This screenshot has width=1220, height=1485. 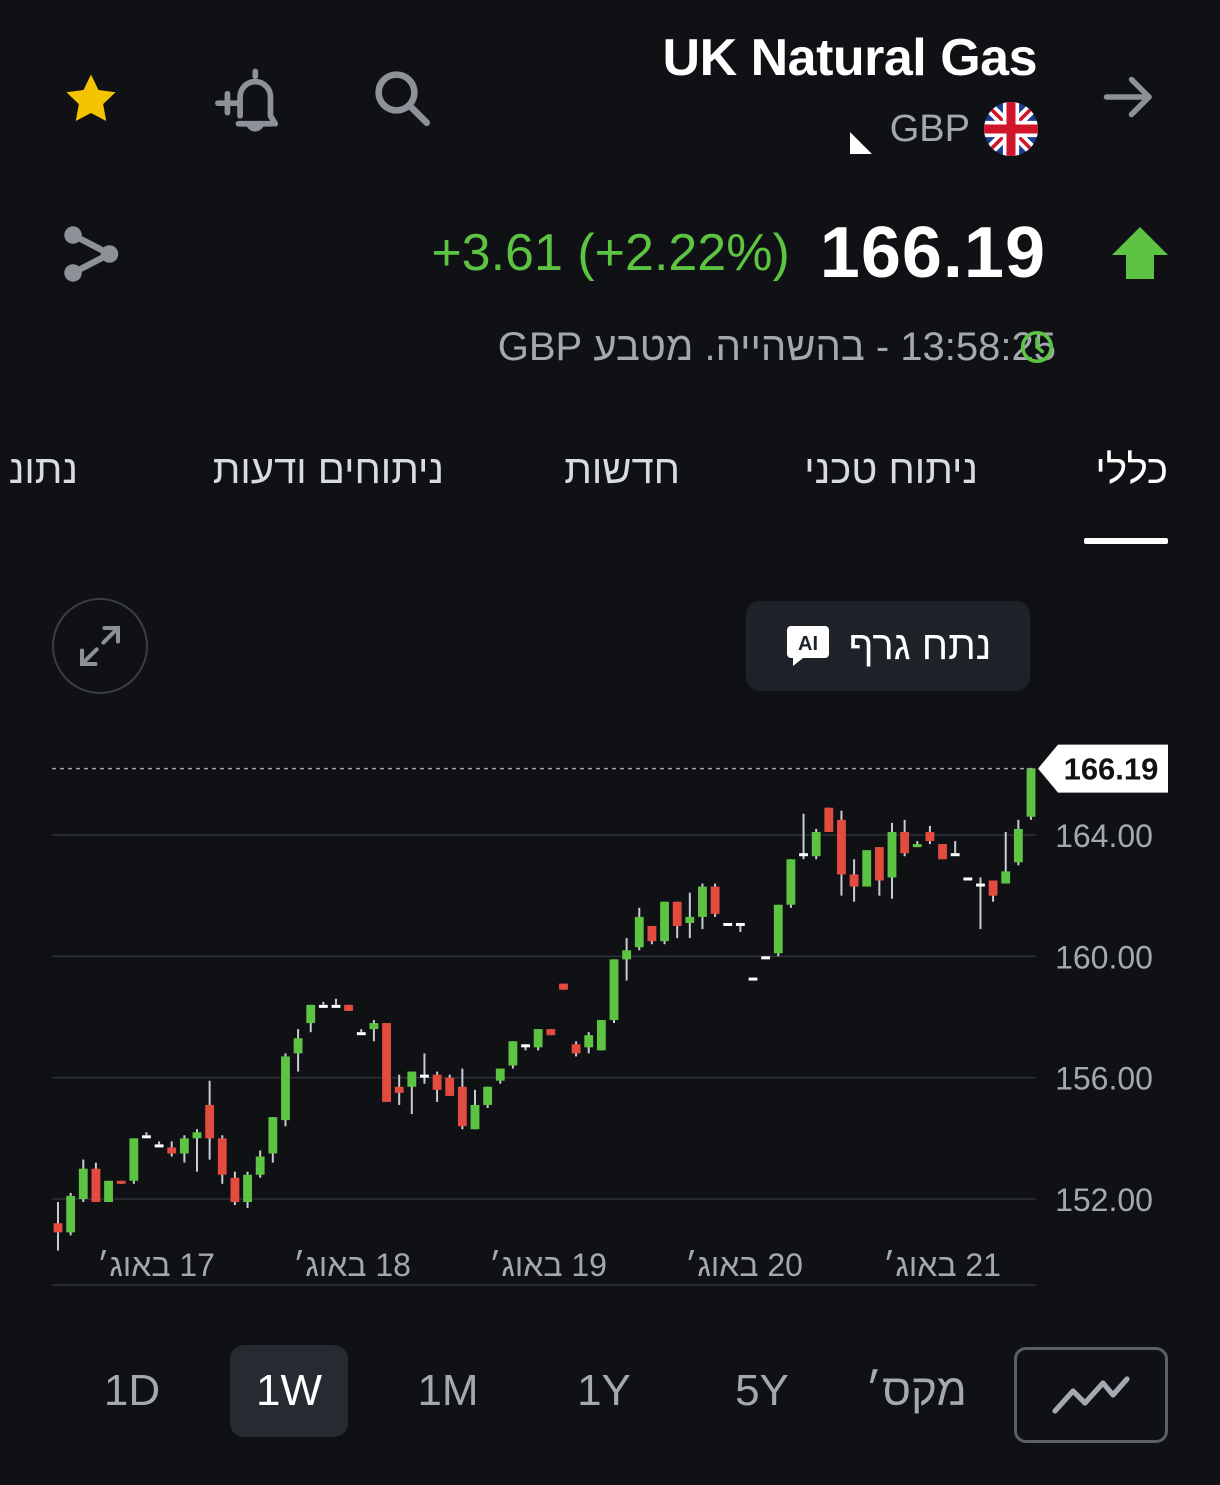 I want to click on favorite-star-button, so click(x=91, y=99).